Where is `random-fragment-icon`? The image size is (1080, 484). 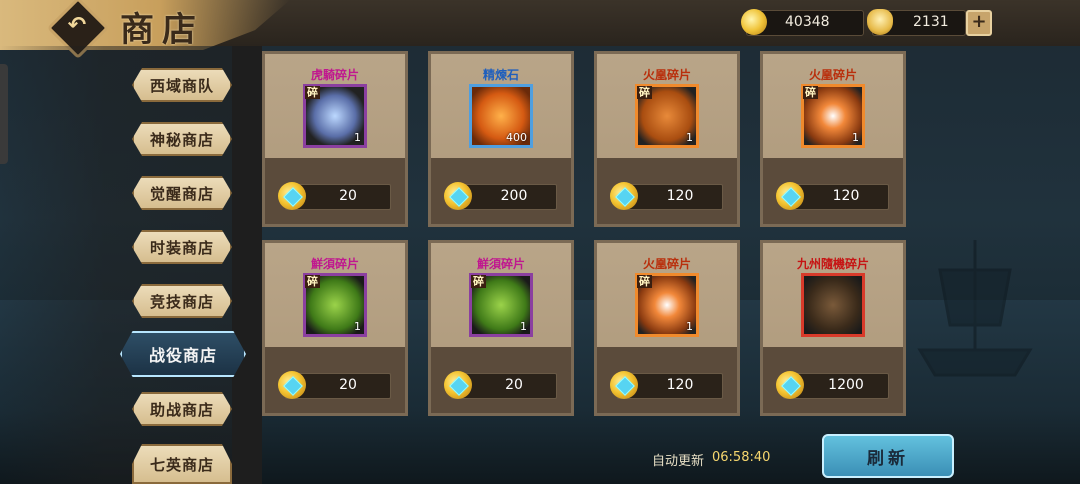
random-fragment-icon is located at coordinates (833, 305).